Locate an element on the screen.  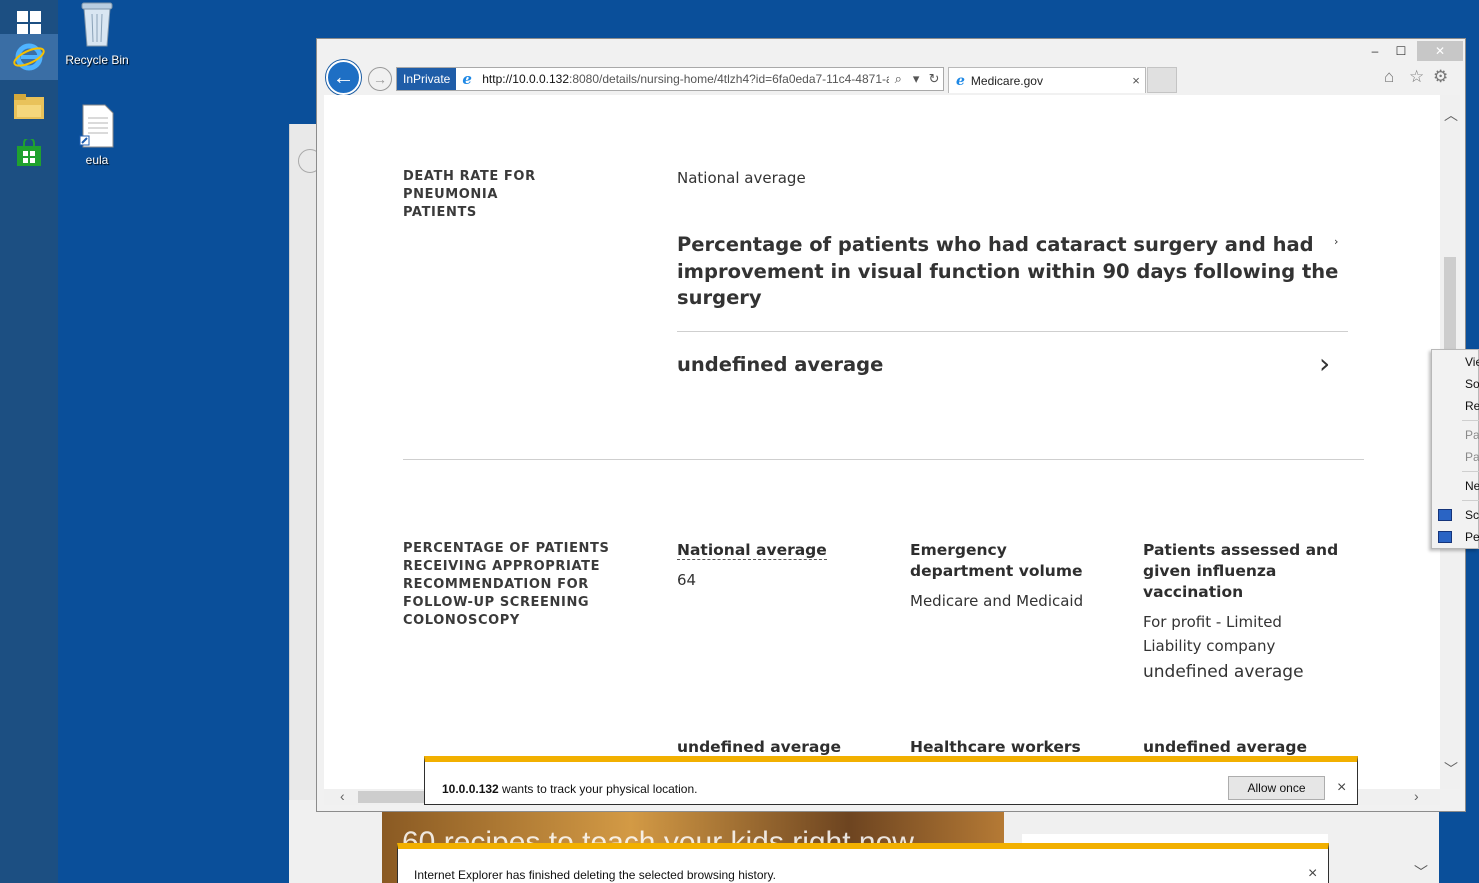
background-scroll-down-icon: ﹀ is located at coordinates (1421, 872).